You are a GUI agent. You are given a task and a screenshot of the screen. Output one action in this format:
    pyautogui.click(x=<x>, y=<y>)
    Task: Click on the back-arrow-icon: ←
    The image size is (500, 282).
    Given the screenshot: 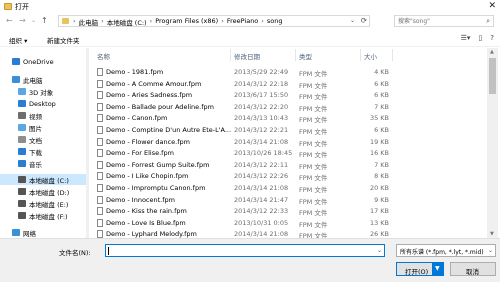 What is the action you would take?
    pyautogui.click(x=9, y=20)
    